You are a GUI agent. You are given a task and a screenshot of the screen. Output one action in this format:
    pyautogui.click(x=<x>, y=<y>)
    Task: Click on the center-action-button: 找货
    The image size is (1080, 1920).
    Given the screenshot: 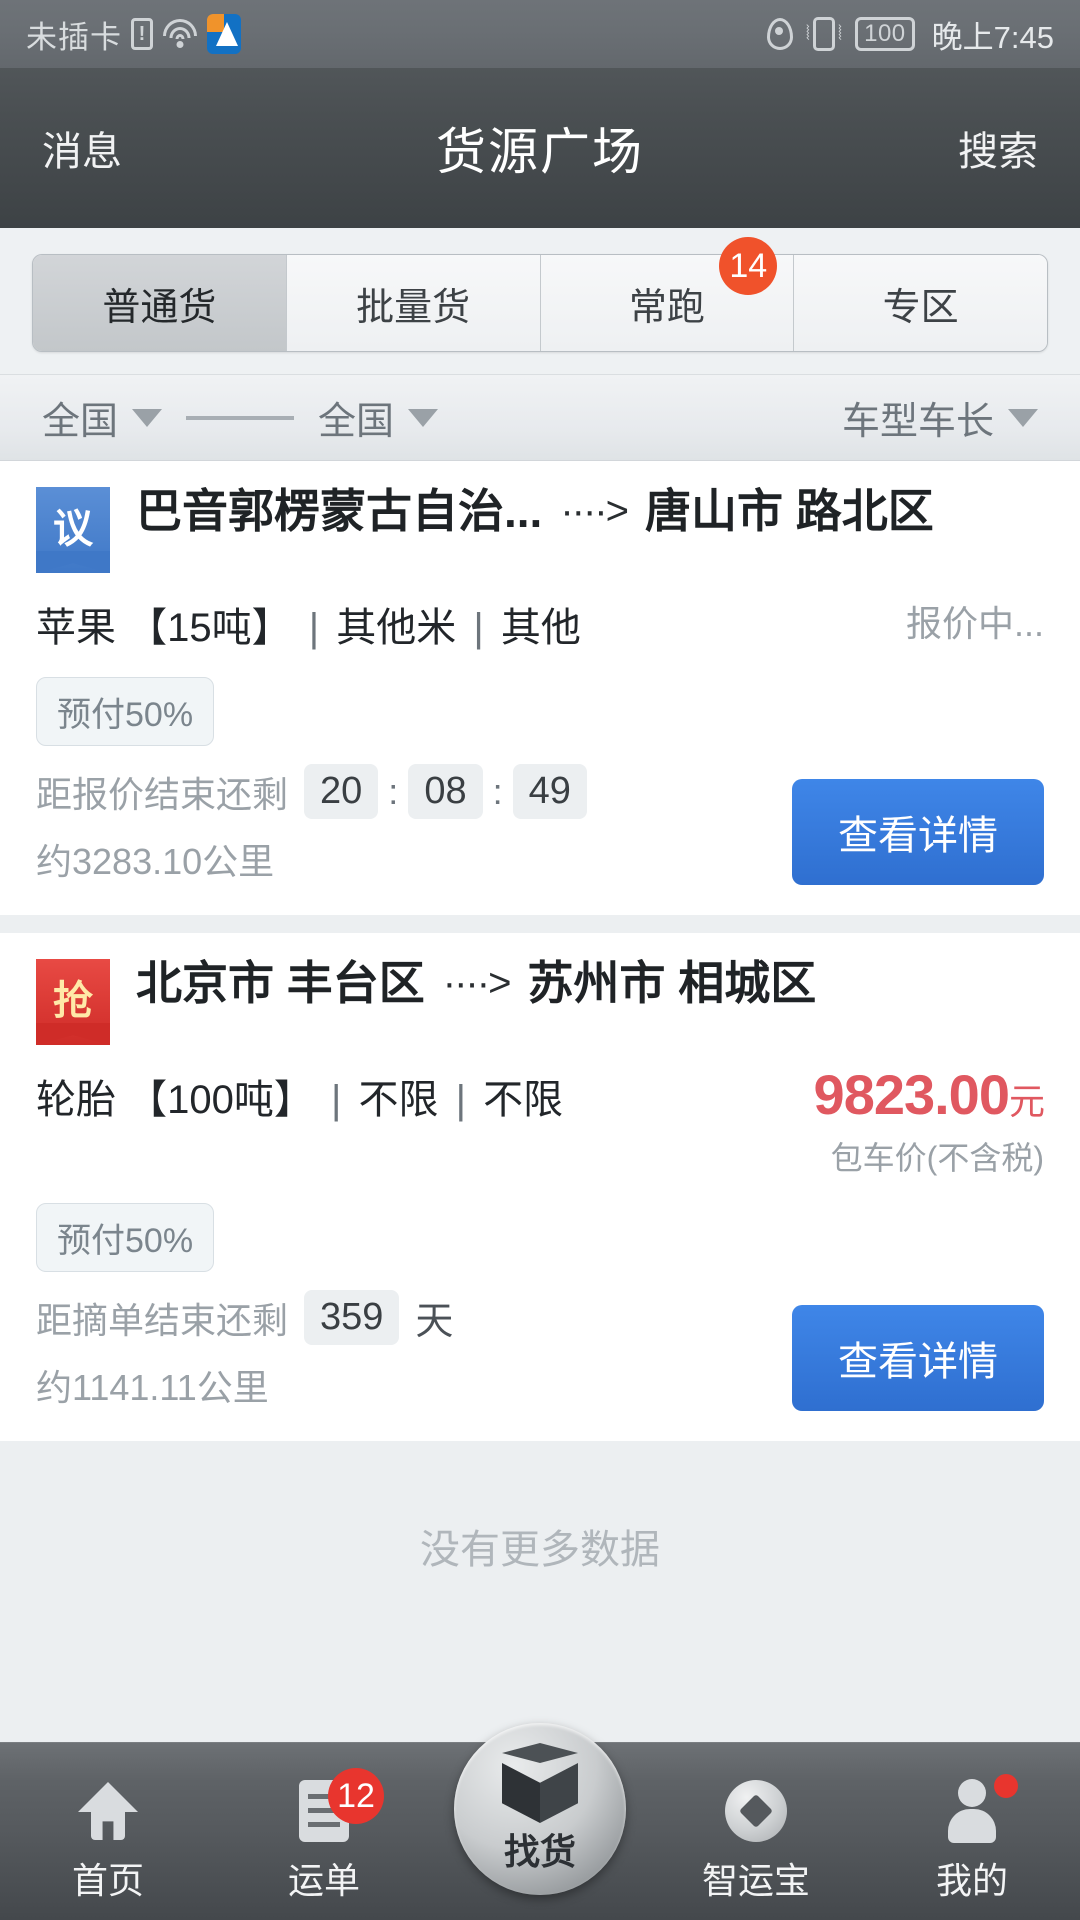 What is the action you would take?
    pyautogui.click(x=540, y=1809)
    